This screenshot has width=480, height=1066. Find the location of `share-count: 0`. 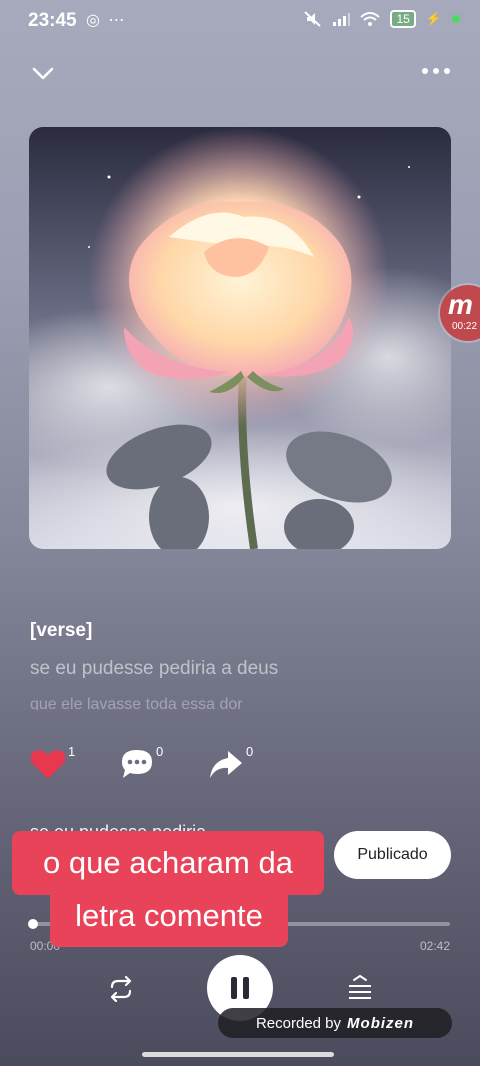

share-count: 0 is located at coordinates (250, 751).